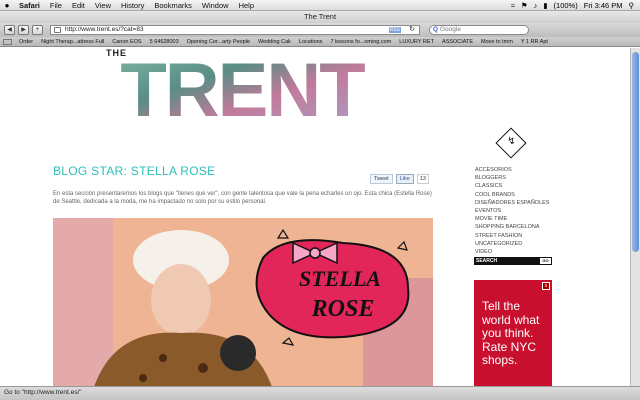  What do you see at coordinates (509, 346) in the screenshot?
I see `ad-line: Rate NYC` at bounding box center [509, 346].